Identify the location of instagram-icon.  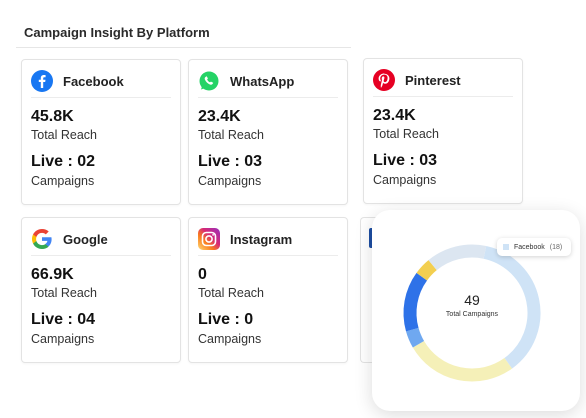
(209, 239).